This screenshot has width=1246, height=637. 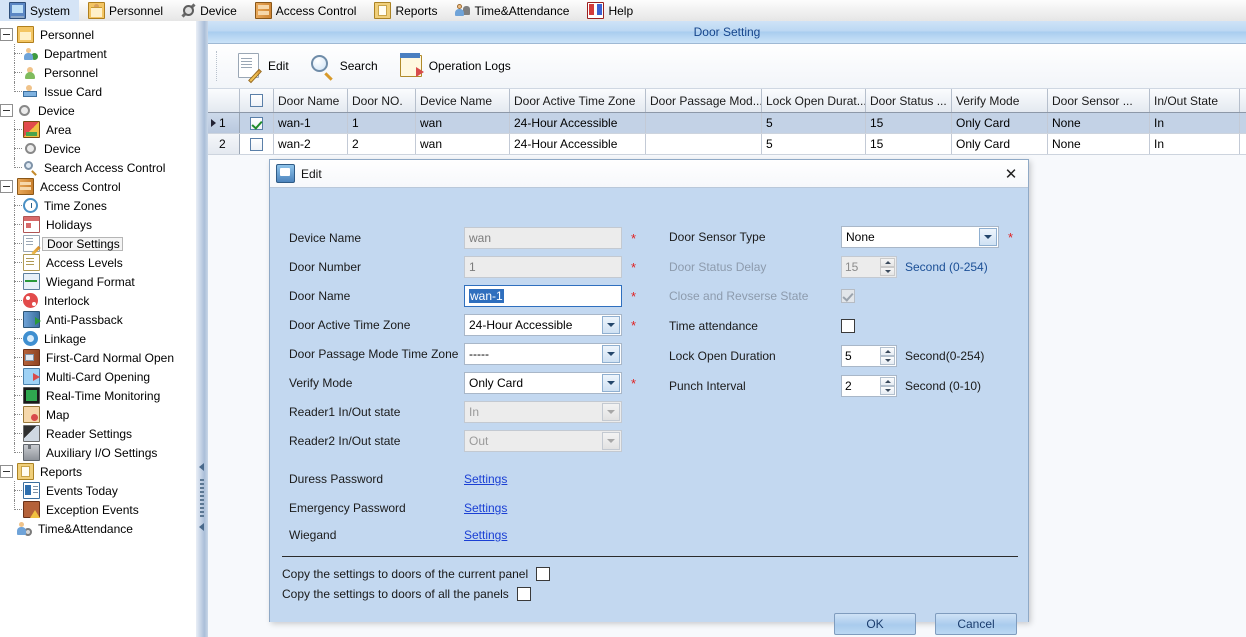 What do you see at coordinates (485, 479) in the screenshot?
I see `duress-password-settings-link: Settings` at bounding box center [485, 479].